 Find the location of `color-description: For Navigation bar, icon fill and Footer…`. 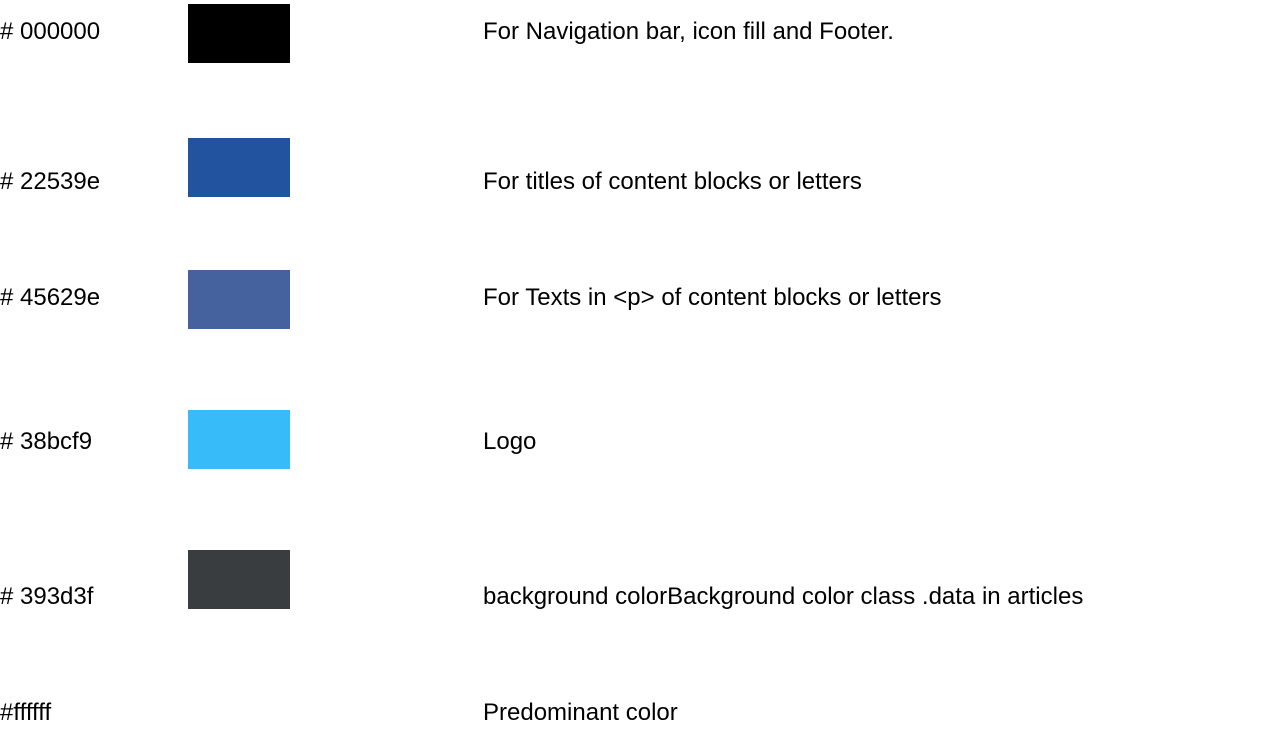

color-description: For Navigation bar, icon fill and Footer… is located at coordinates (688, 31).